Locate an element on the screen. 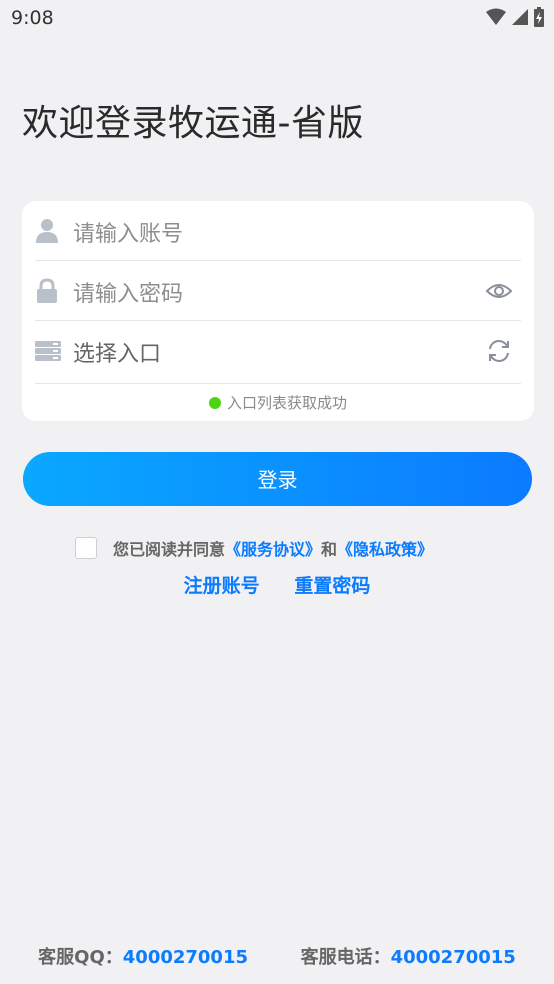 The image size is (554, 984). status-bar: 9:08 is located at coordinates (277, 19).